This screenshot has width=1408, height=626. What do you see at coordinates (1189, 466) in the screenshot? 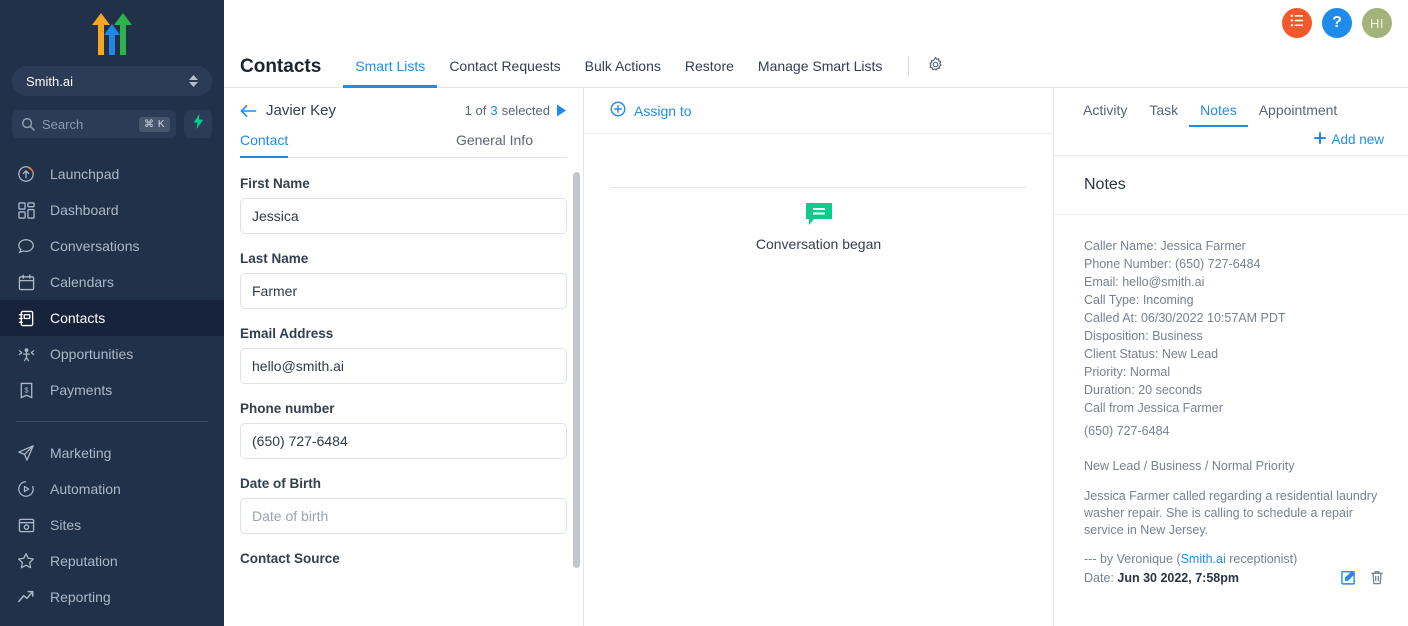
I see `note-tags: New Lead / Business / Normal Priority` at bounding box center [1189, 466].